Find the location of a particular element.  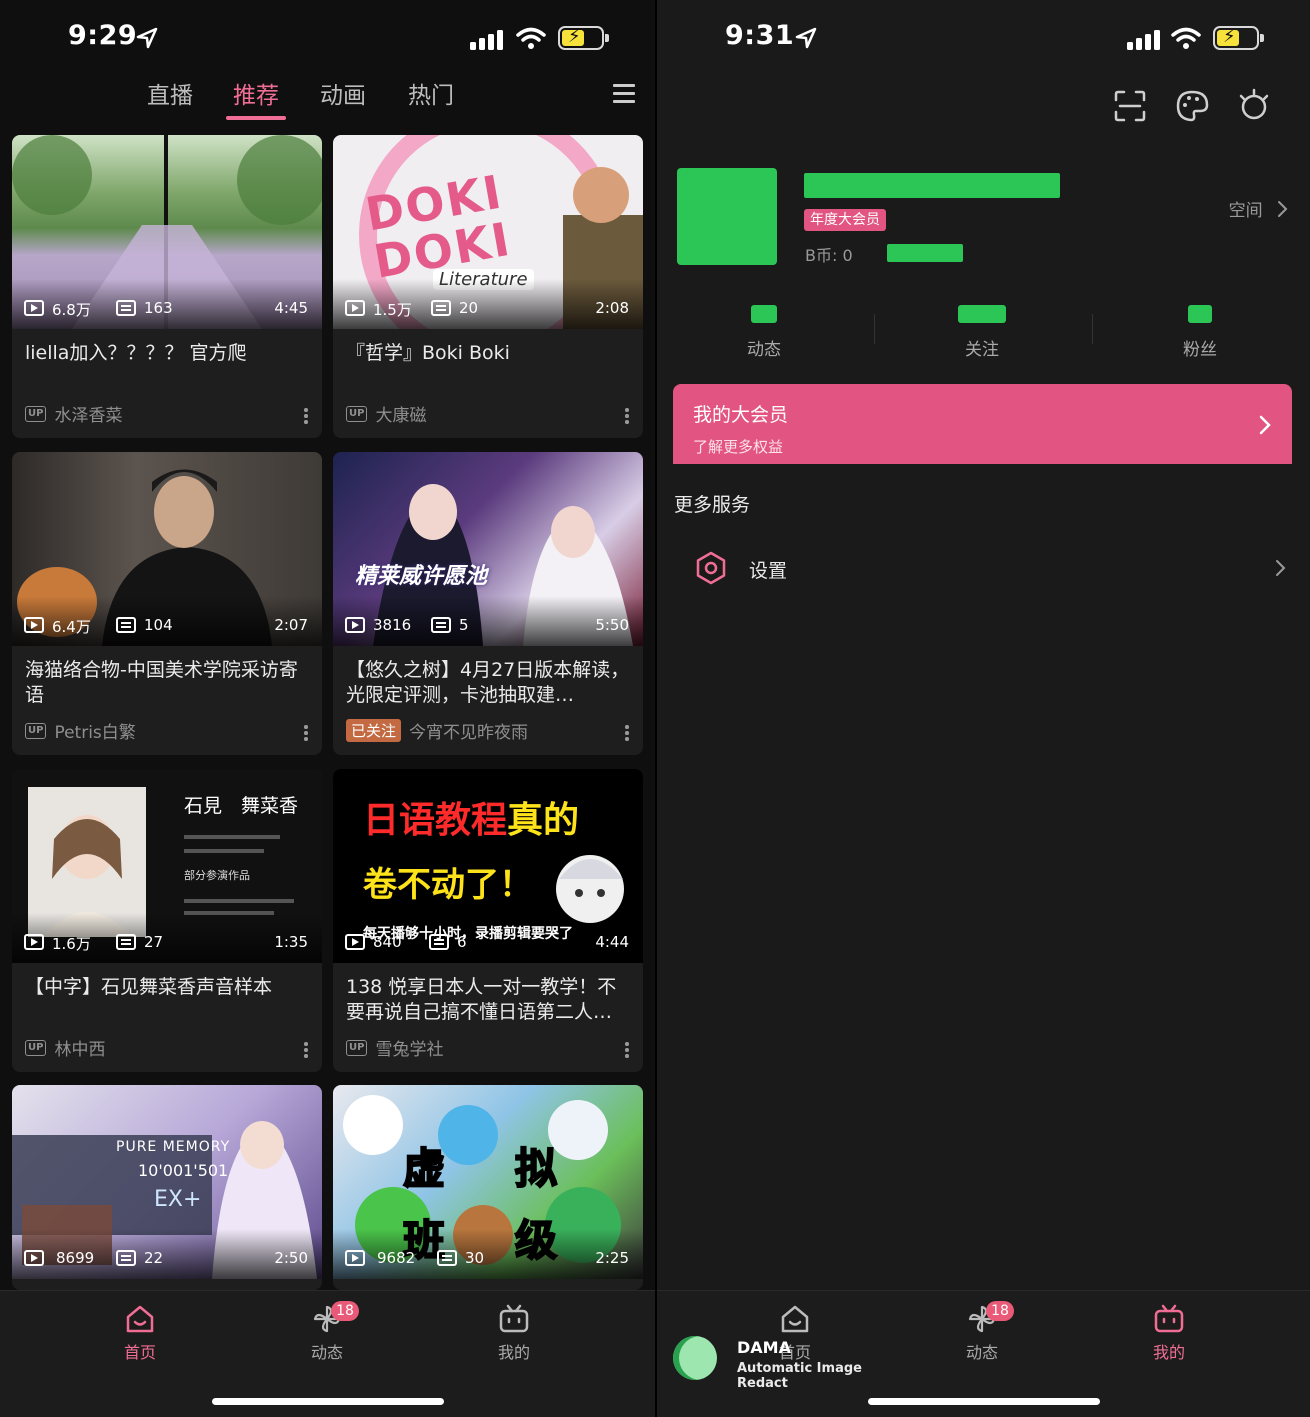

duration: 1:35 is located at coordinates (291, 942).